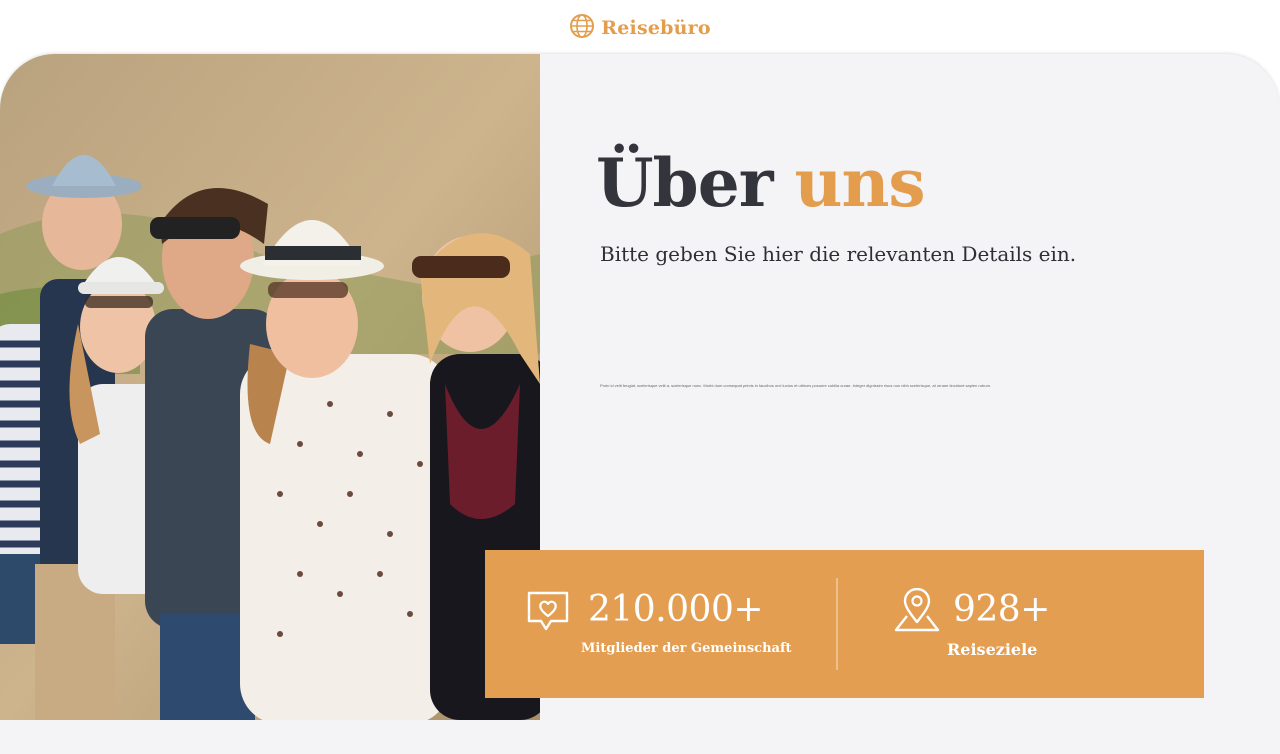 The width and height of the screenshot is (1280, 754). What do you see at coordinates (917, 612) in the screenshot?
I see `map-pin-icon` at bounding box center [917, 612].